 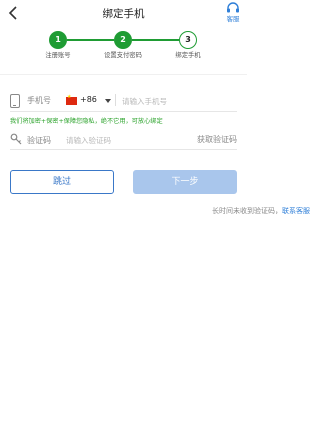 What do you see at coordinates (247, 211) in the screenshot?
I see `help-text: 长时间未收到验证码，` at bounding box center [247, 211].